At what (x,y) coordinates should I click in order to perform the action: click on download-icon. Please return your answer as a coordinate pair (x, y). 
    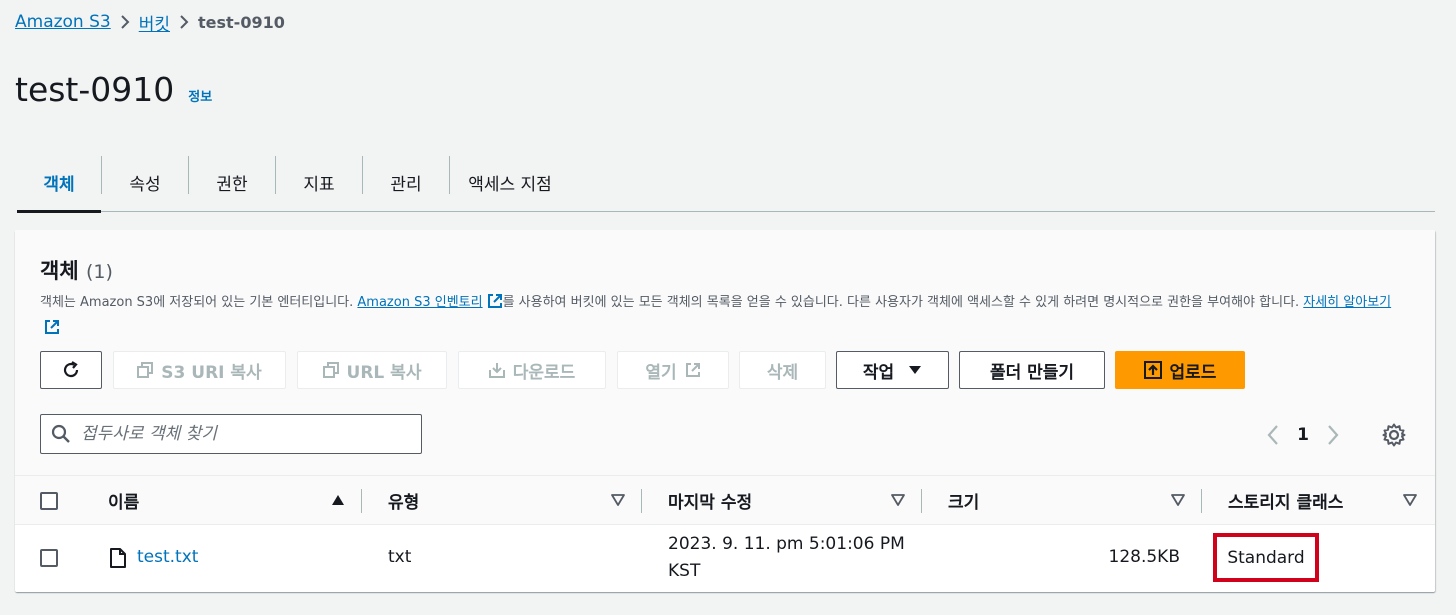
    Looking at the image, I should click on (496, 370).